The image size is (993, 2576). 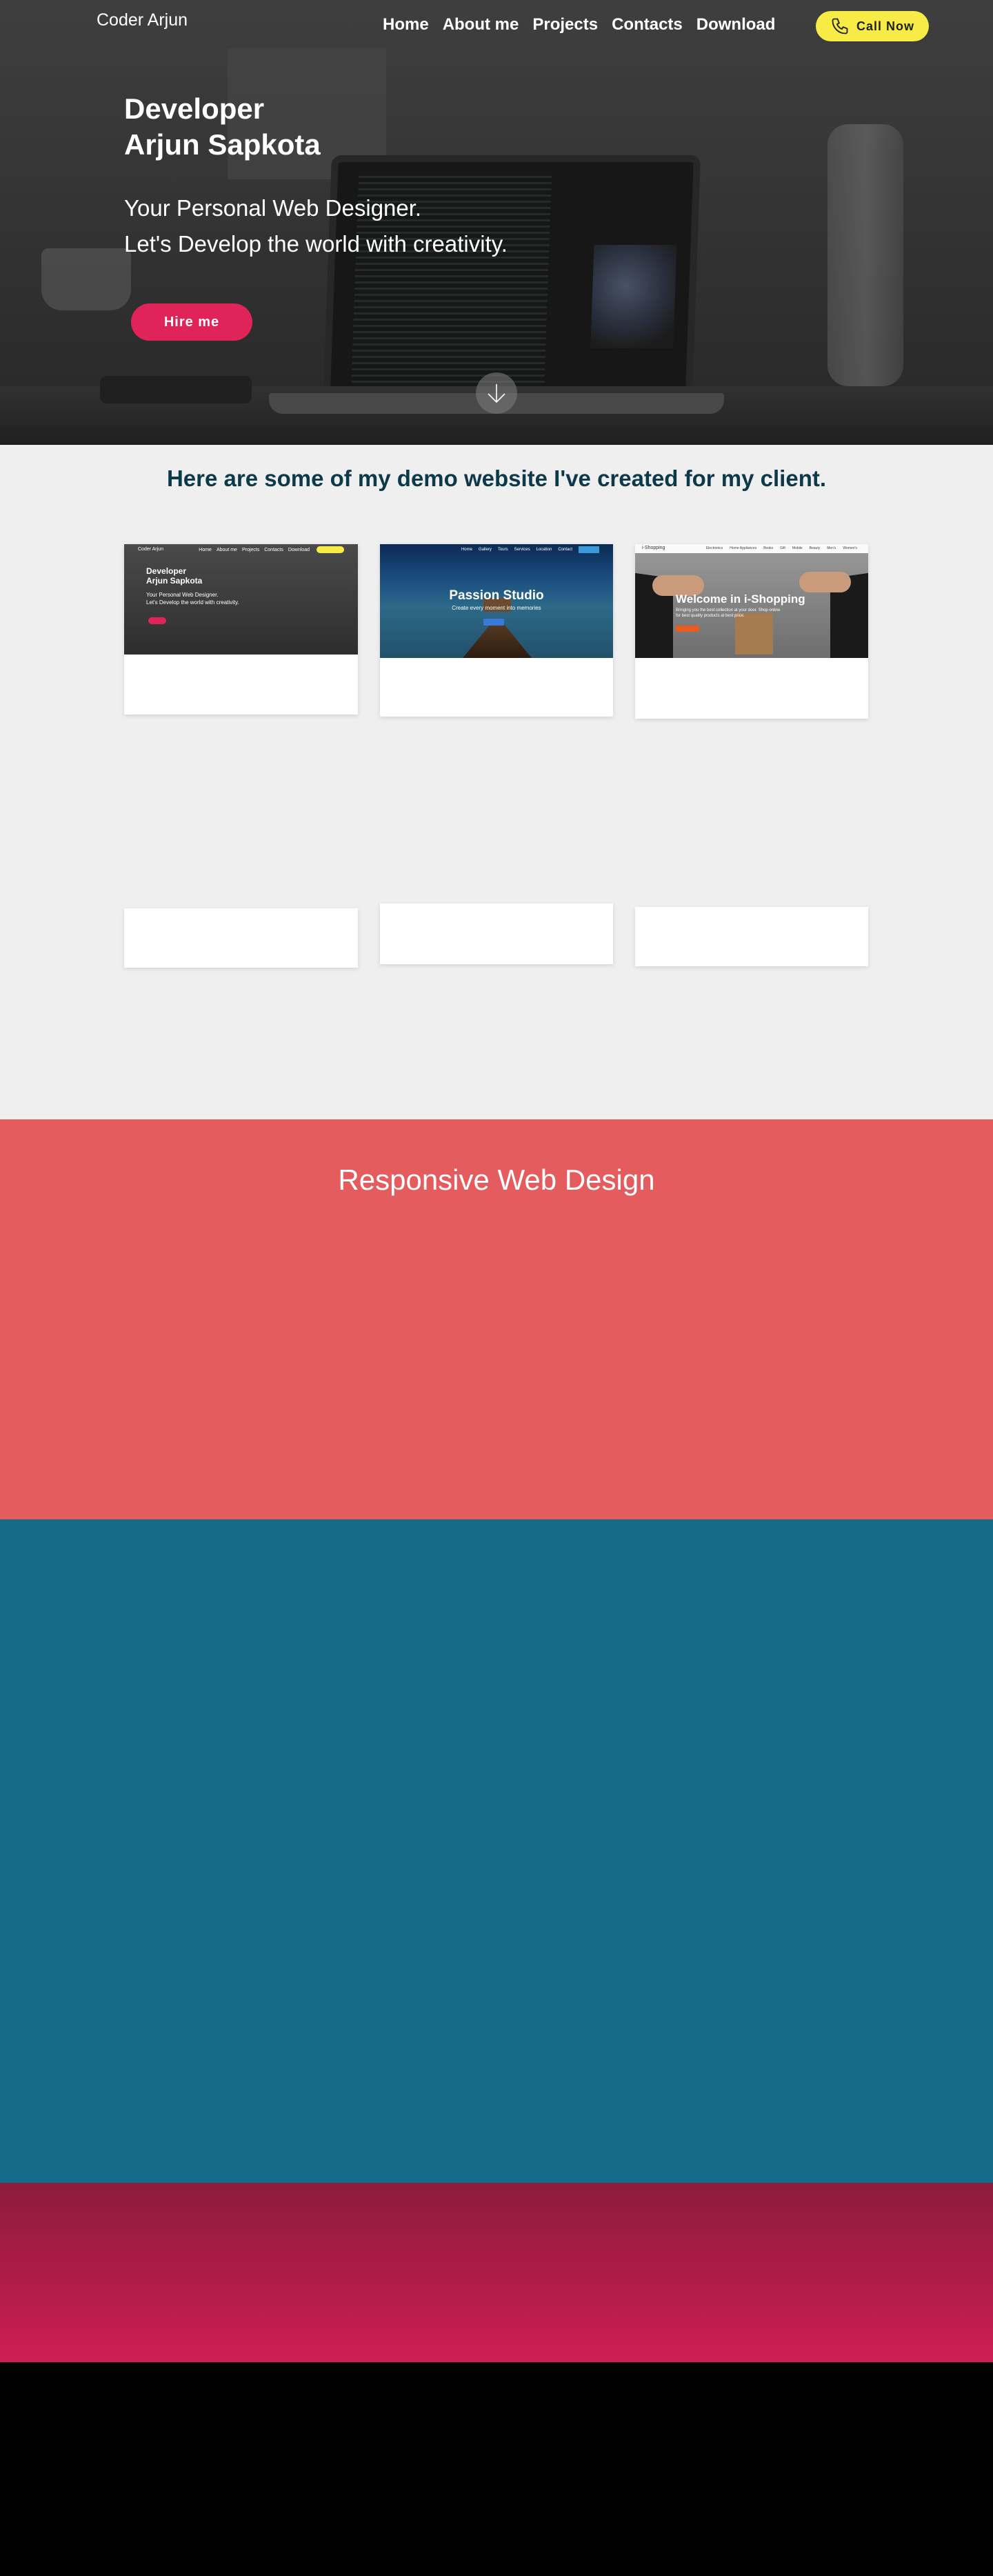 I want to click on hero-title: Developer Arjun Sapkota, so click(x=222, y=126).